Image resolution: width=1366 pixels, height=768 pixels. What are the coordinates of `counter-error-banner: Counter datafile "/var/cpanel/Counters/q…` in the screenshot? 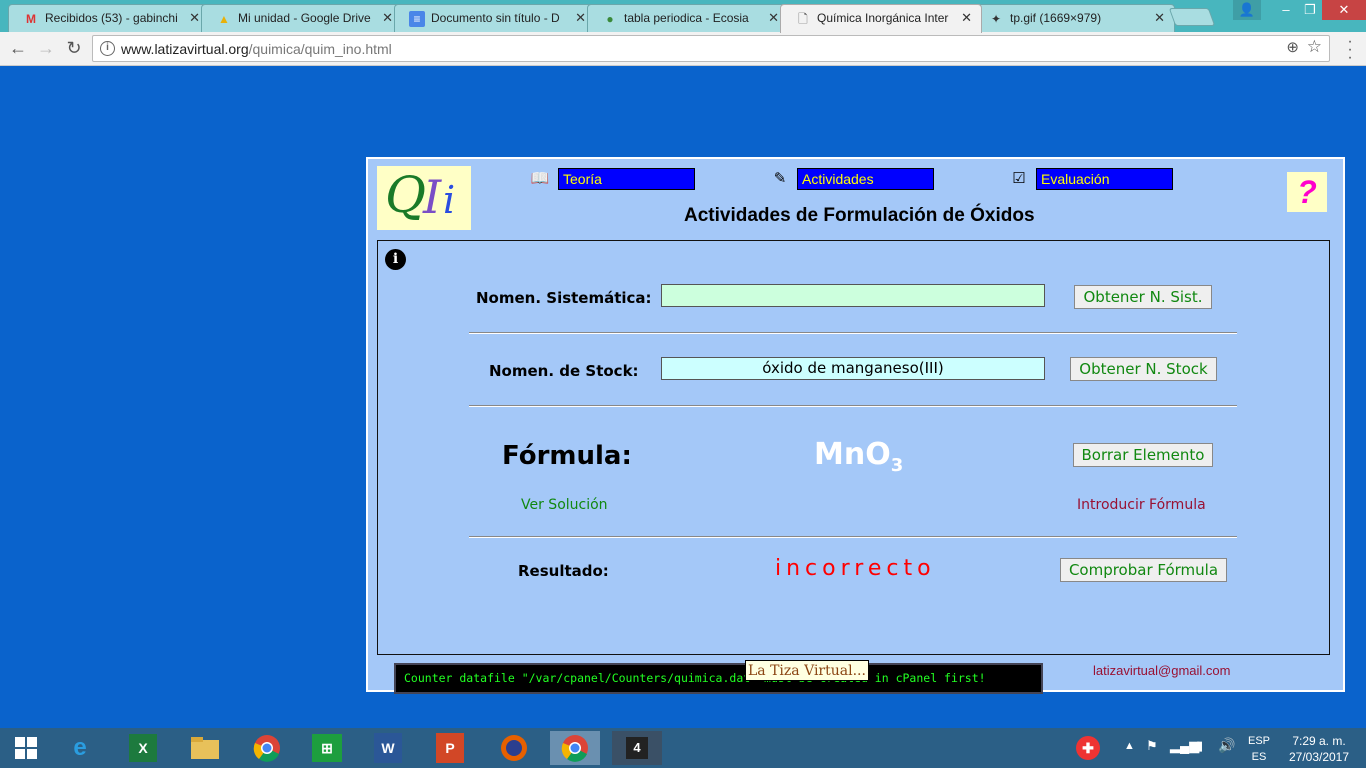 It's located at (718, 678).